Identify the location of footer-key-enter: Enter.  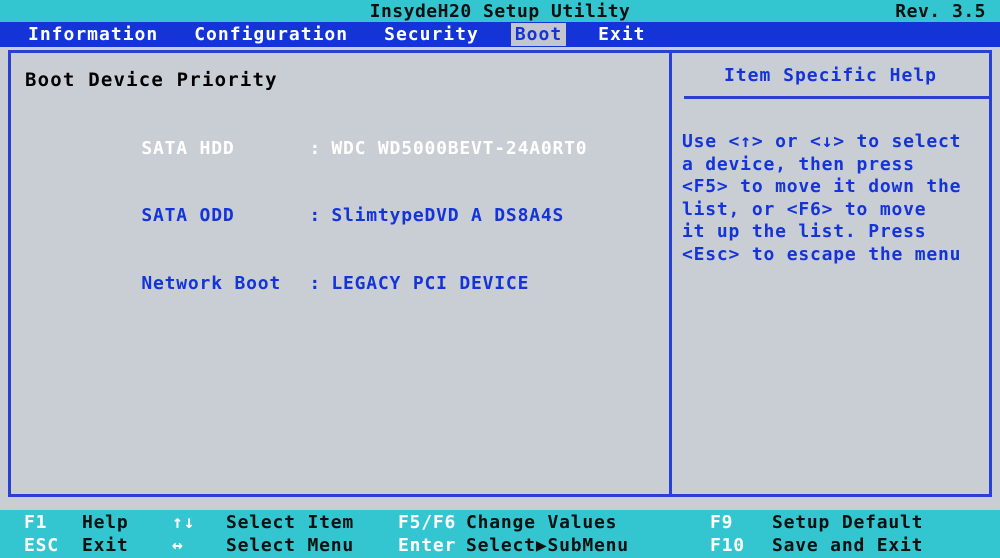
(427, 545).